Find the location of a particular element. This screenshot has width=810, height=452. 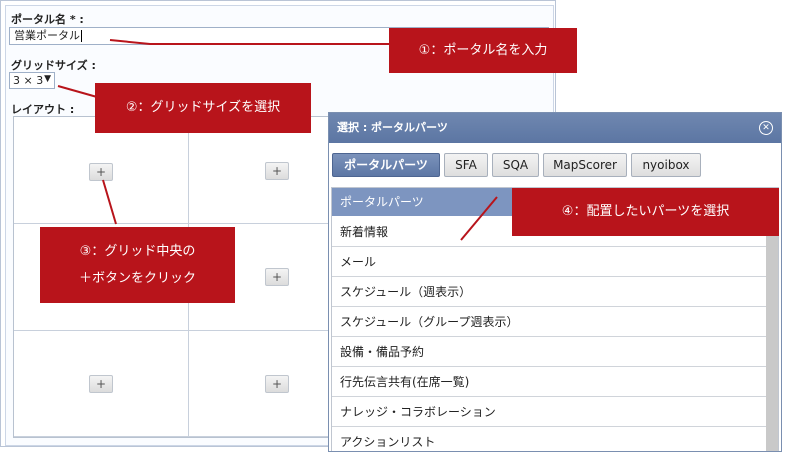

callout-2-text: ②：グリッドサイズを選択 is located at coordinates (203, 107).